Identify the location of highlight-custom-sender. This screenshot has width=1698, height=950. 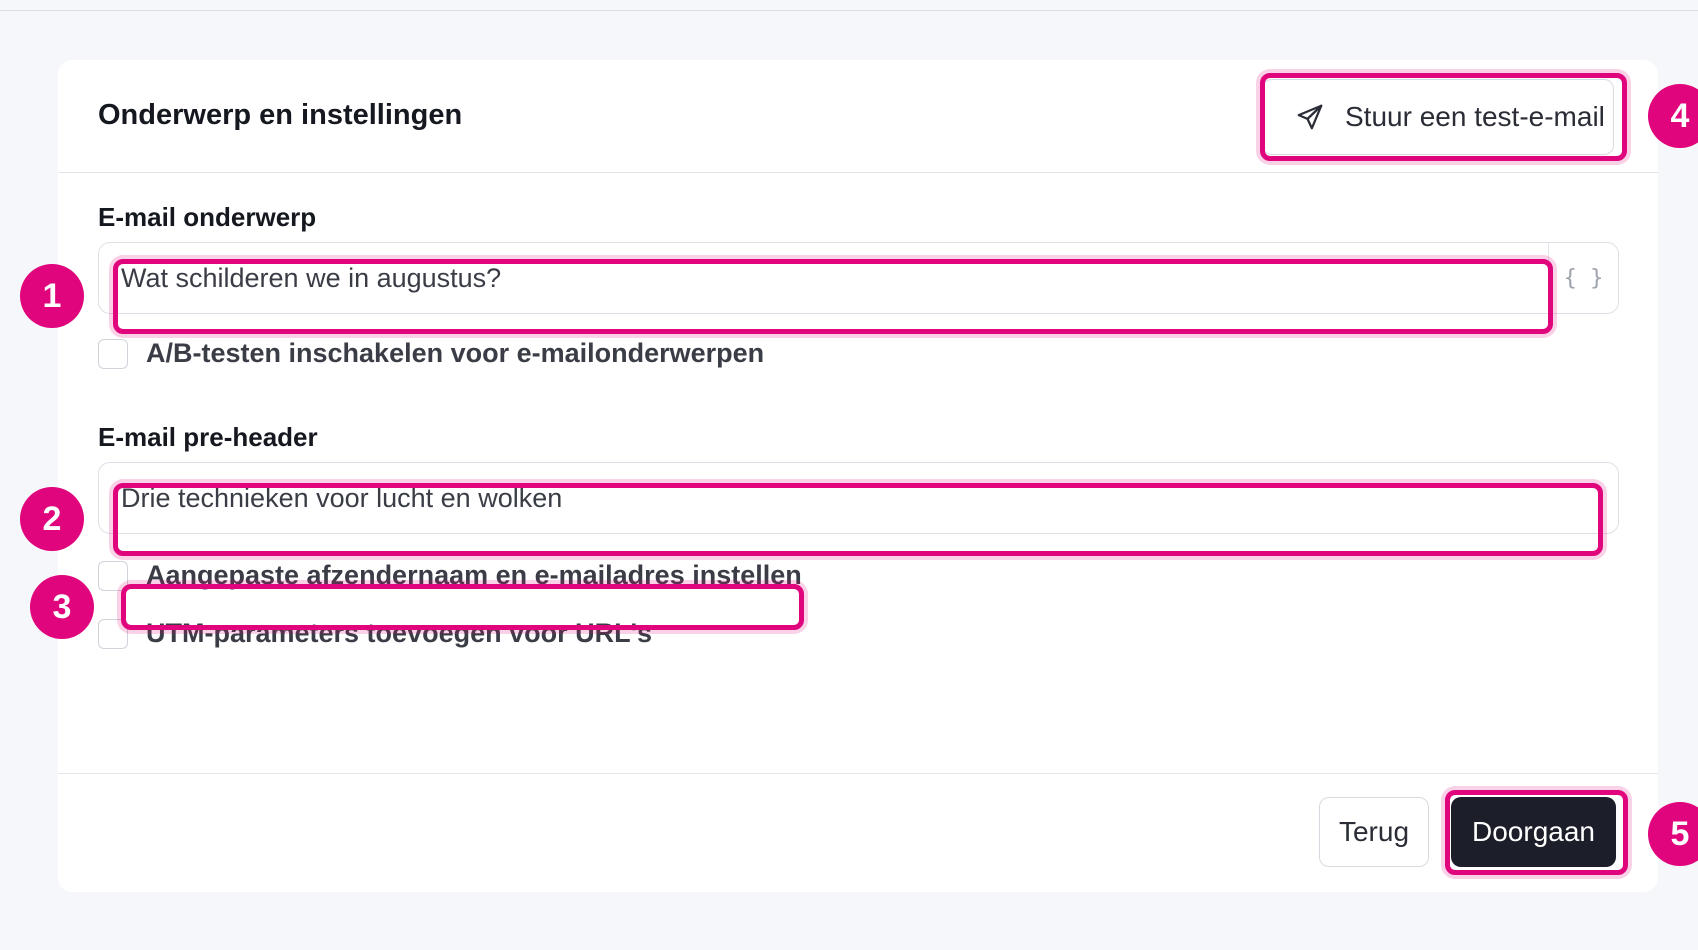
(462, 607).